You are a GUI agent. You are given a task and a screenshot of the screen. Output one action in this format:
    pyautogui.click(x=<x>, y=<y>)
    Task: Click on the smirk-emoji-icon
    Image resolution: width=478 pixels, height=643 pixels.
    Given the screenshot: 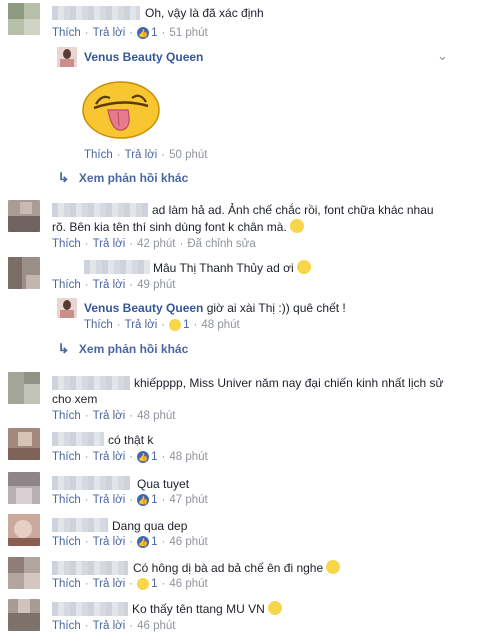 What is the action you would take?
    pyautogui.click(x=296, y=226)
    